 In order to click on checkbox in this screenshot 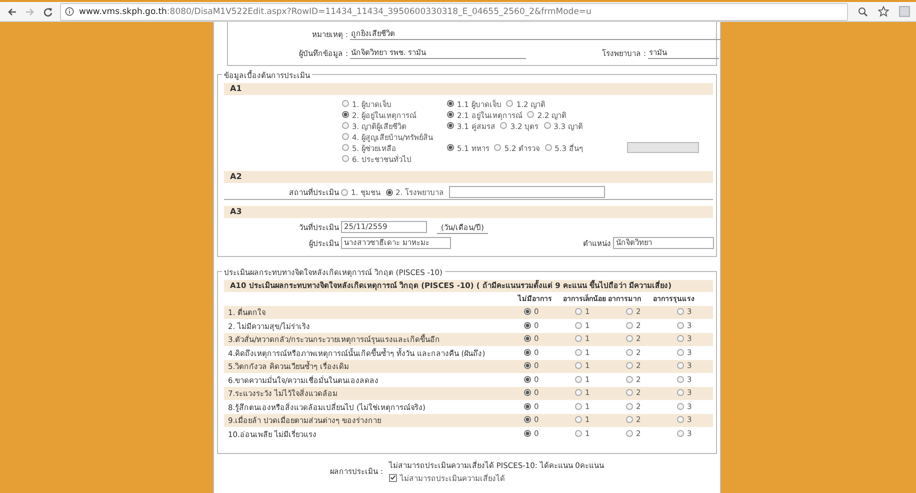, I will do `click(392, 478)`.